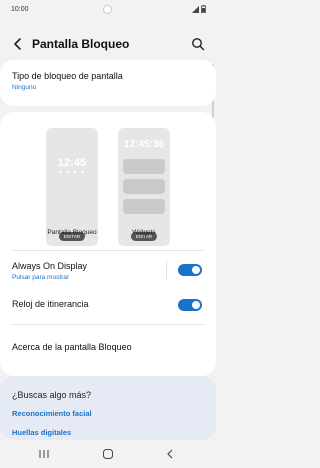 The image size is (320, 468). What do you see at coordinates (67, 76) in the screenshot?
I see `lock-type-title: Tipo de bloqueo de pantalla` at bounding box center [67, 76].